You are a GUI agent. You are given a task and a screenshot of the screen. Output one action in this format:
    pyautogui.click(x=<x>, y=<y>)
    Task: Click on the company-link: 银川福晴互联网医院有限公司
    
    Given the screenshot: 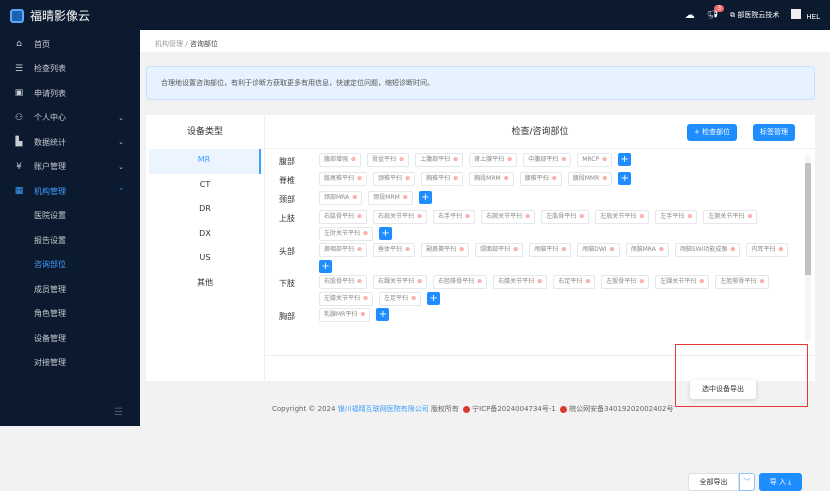 What is the action you would take?
    pyautogui.click(x=383, y=409)
    